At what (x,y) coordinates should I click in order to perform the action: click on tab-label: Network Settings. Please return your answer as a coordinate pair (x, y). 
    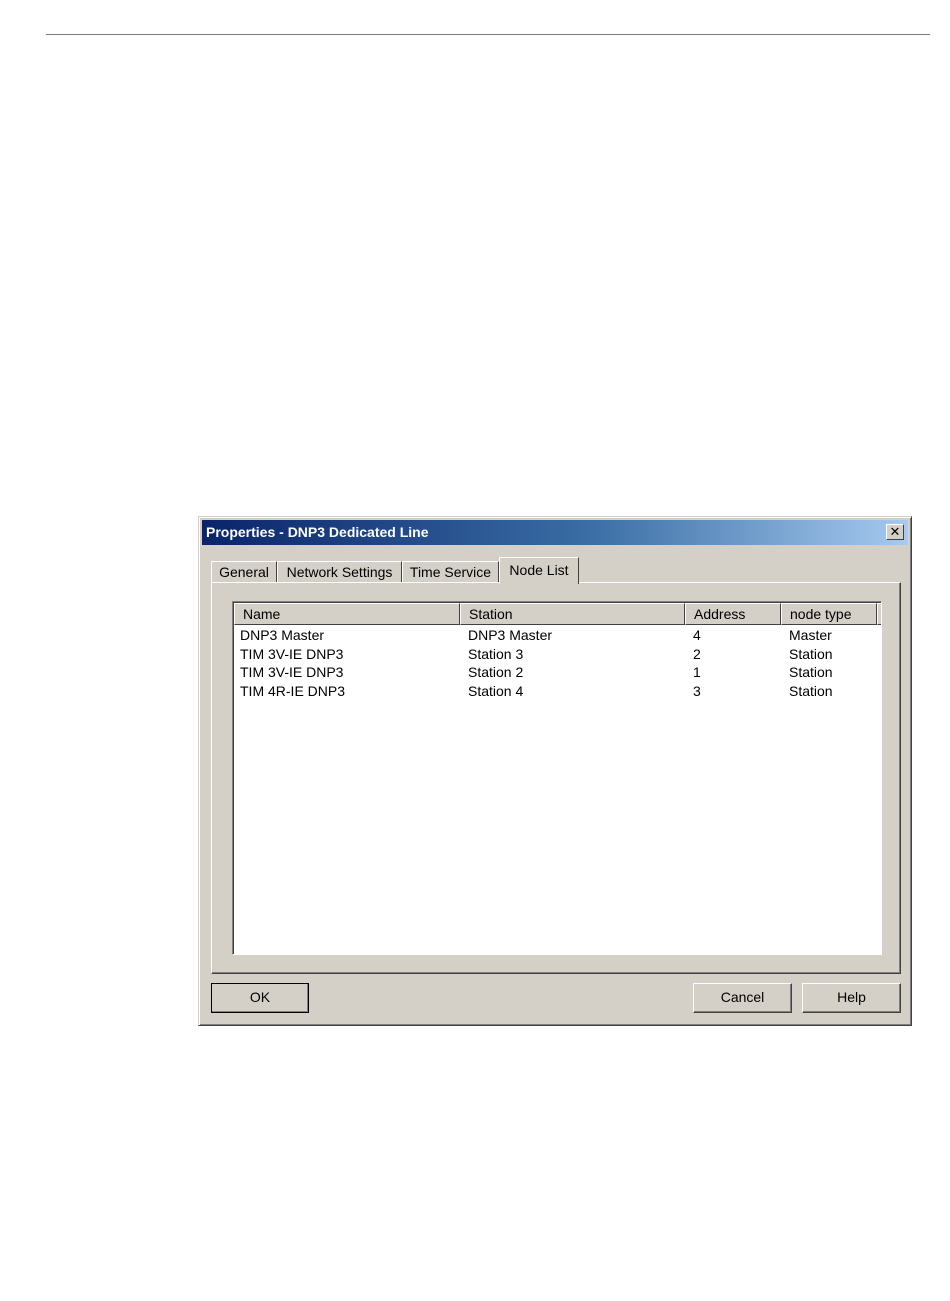
    Looking at the image, I should click on (339, 572).